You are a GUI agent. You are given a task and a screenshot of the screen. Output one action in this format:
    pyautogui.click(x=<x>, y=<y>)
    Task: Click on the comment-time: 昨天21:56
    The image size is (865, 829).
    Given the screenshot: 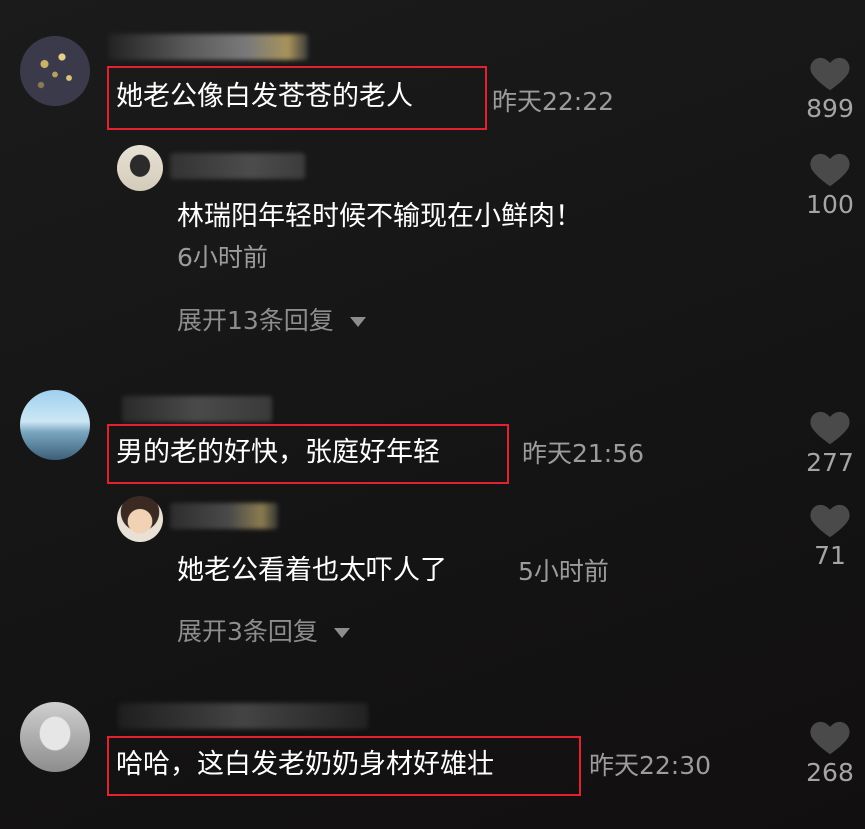 What is the action you would take?
    pyautogui.click(x=583, y=453)
    